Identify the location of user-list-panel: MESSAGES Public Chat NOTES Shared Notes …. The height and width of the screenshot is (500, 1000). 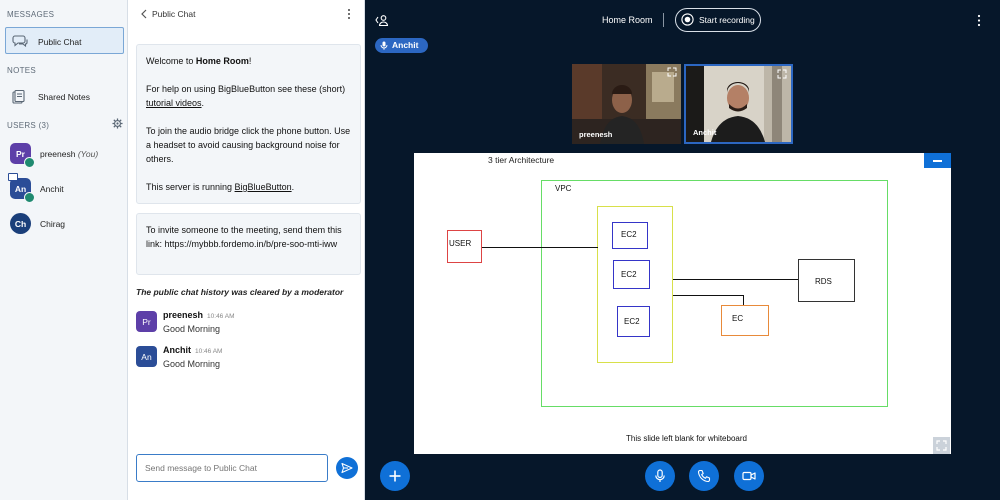
(64, 250).